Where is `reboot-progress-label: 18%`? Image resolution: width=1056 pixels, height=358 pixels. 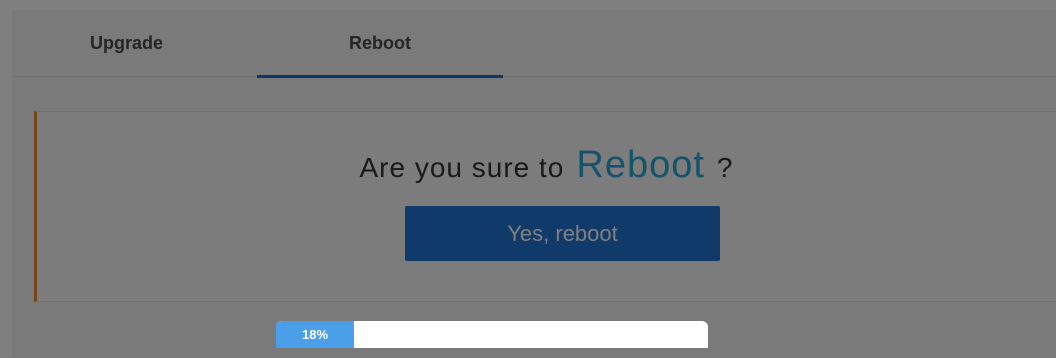 reboot-progress-label: 18% is located at coordinates (315, 334).